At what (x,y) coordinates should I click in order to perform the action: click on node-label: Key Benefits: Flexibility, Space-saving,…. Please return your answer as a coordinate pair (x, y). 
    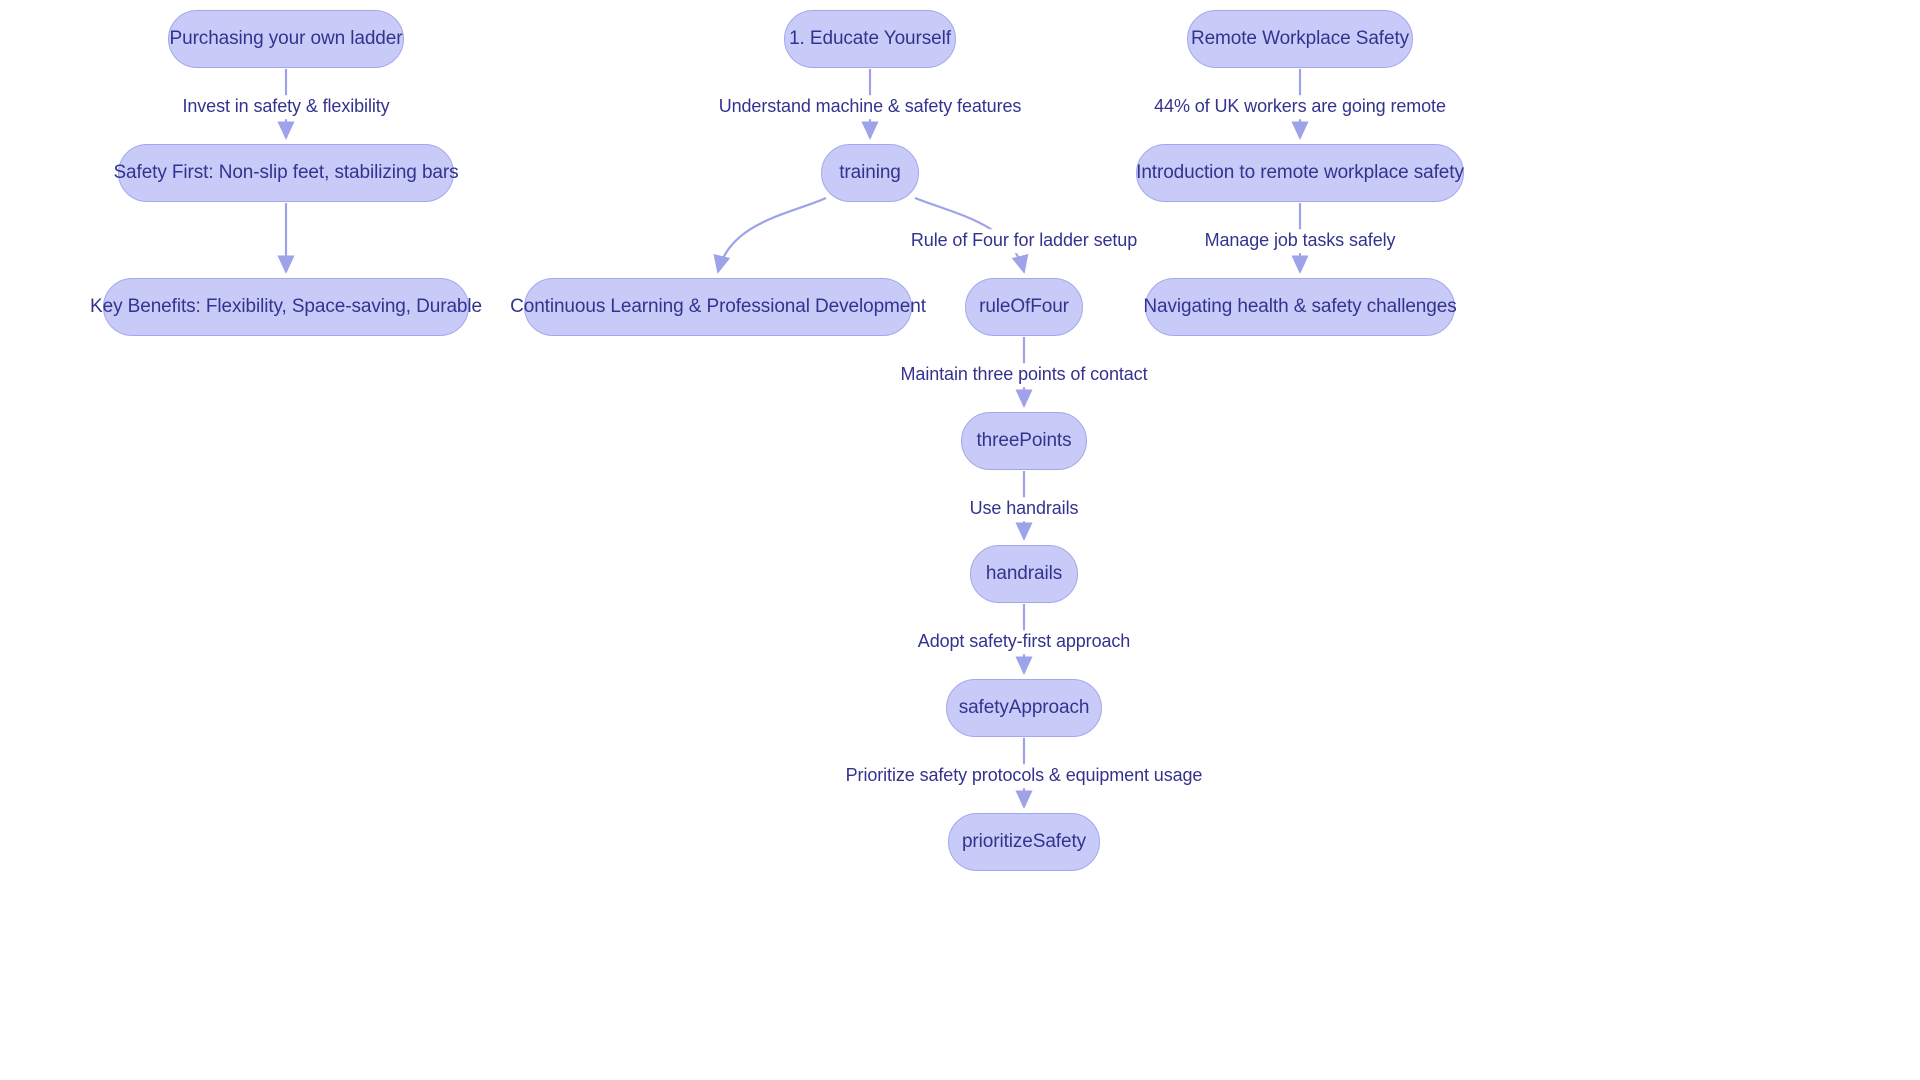
    Looking at the image, I should click on (286, 306).